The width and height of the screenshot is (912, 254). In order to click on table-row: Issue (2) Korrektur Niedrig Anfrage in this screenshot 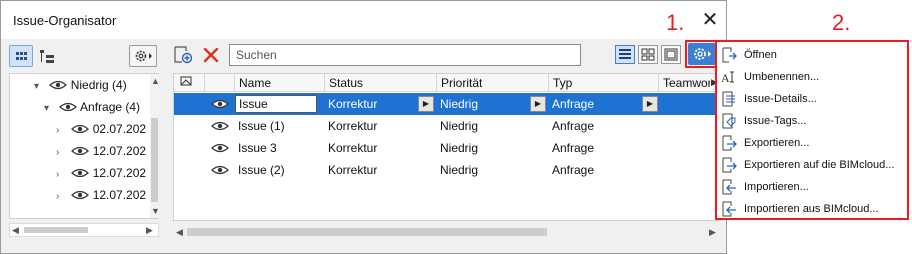, I will do `click(447, 170)`.